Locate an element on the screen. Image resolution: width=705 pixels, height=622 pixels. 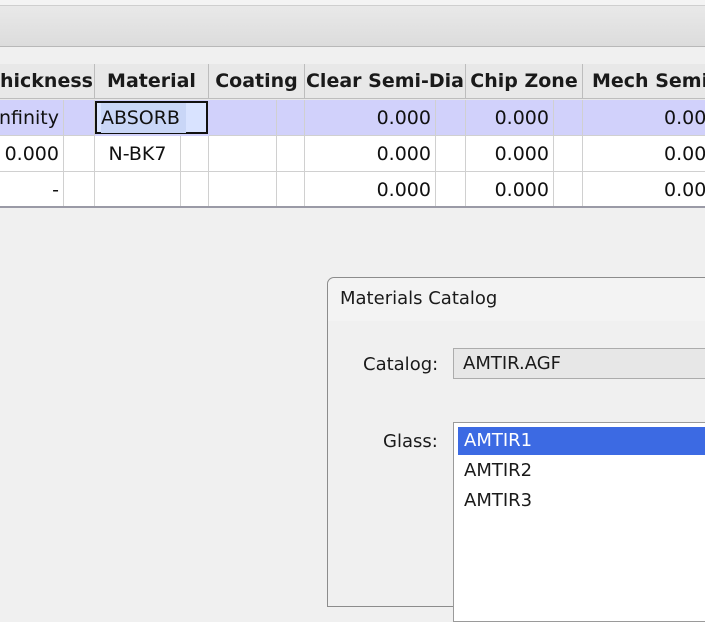
dialog-title: Materials Catalog is located at coordinates (419, 298).